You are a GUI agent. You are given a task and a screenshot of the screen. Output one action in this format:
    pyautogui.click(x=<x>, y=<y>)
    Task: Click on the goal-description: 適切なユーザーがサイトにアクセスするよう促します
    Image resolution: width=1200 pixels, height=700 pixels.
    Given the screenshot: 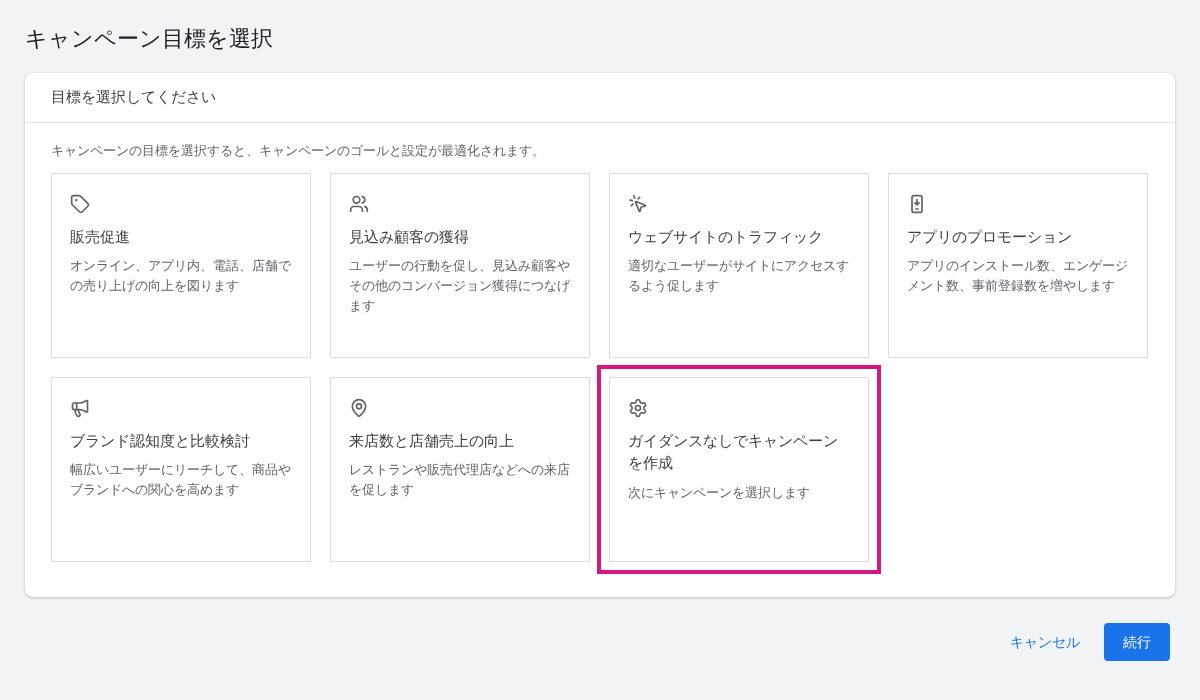 What is the action you would take?
    pyautogui.click(x=739, y=276)
    